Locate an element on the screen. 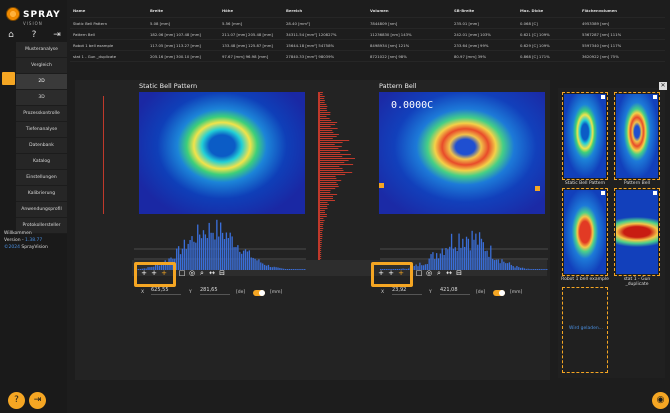 Image resolution: width=670 pixels, height=413 pixels. left-unit-toggle is located at coordinates (259, 293).